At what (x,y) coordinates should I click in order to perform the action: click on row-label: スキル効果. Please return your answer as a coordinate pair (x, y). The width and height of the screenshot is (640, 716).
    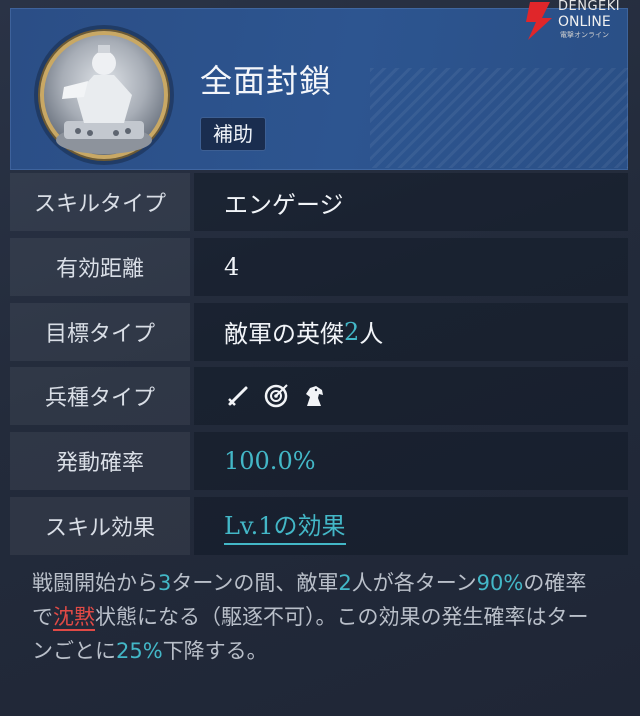
    Looking at the image, I should click on (100, 525).